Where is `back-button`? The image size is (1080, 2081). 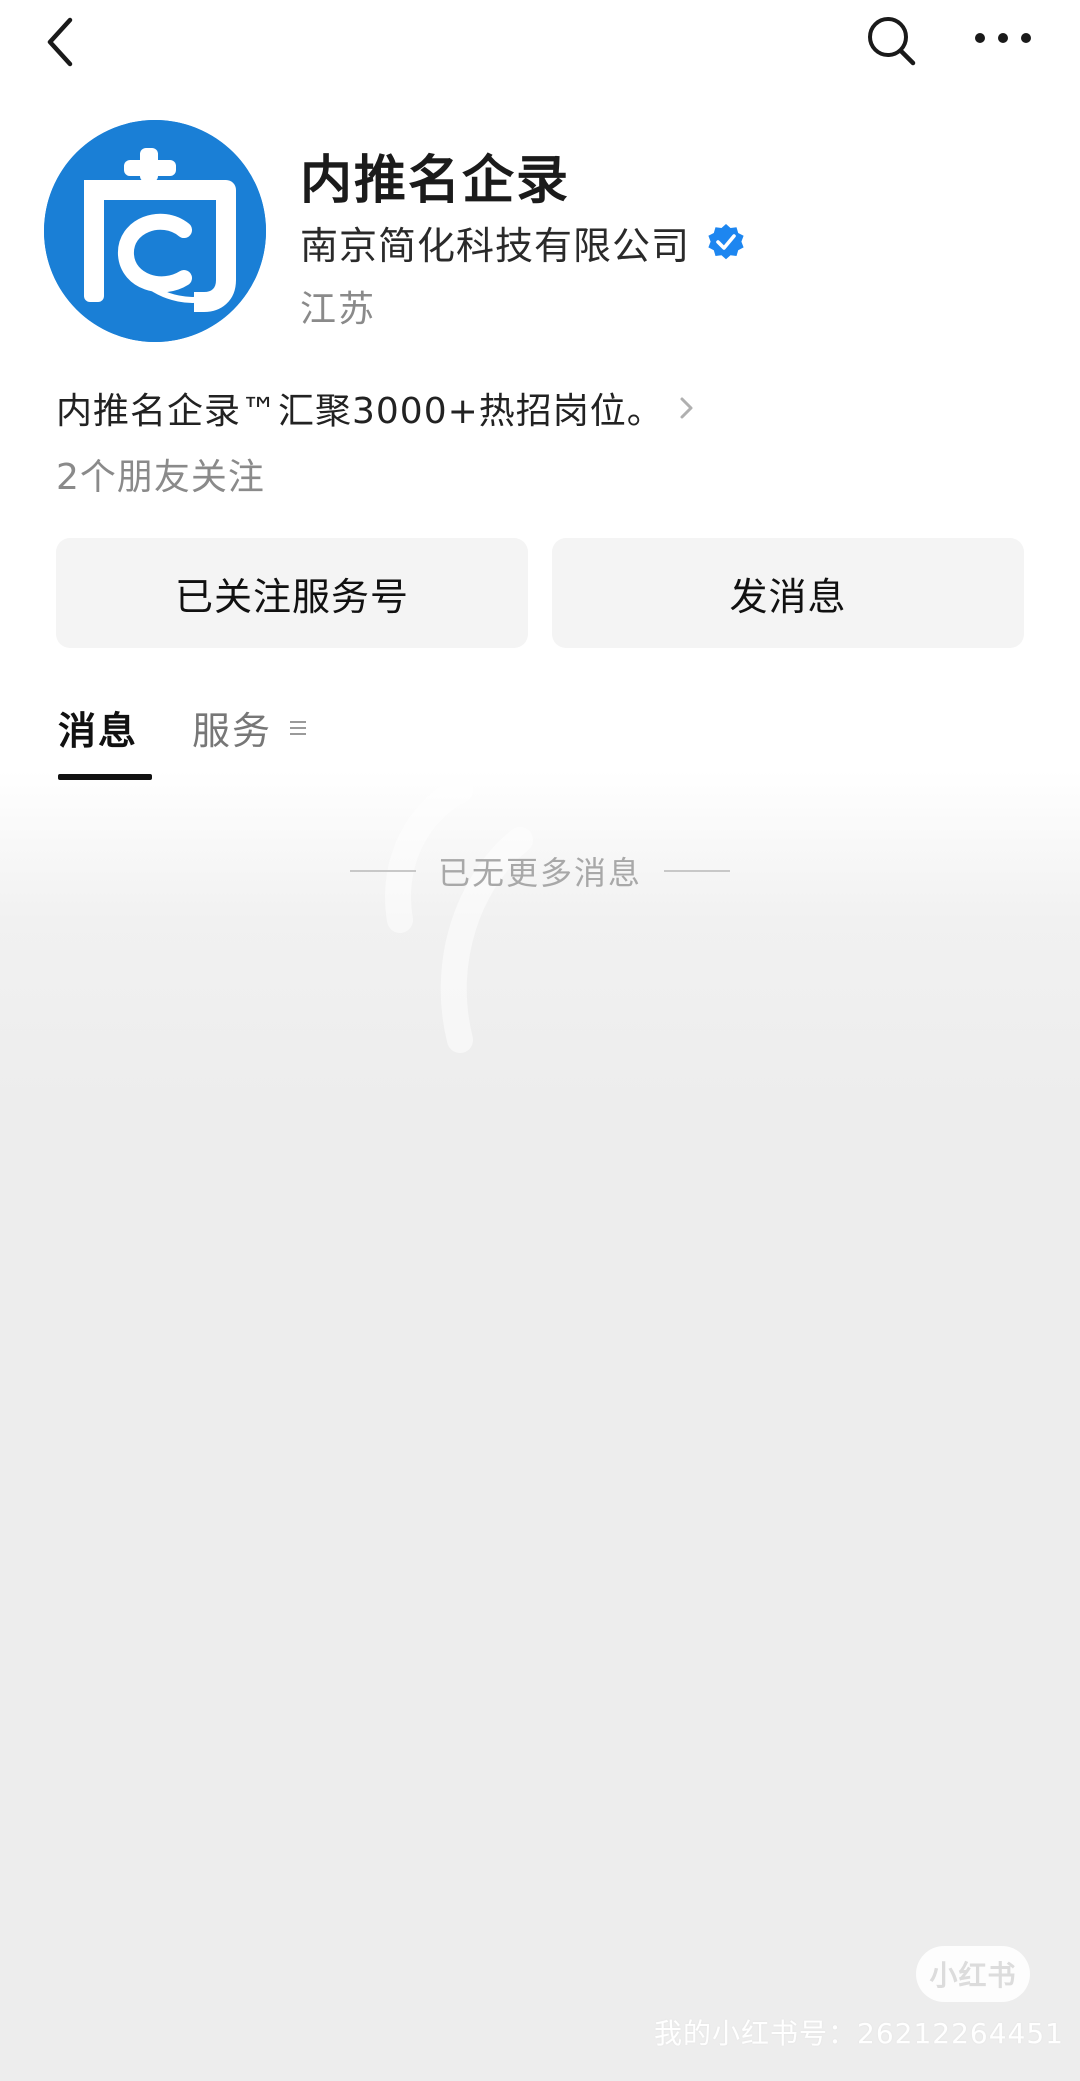
back-button is located at coordinates (63, 40).